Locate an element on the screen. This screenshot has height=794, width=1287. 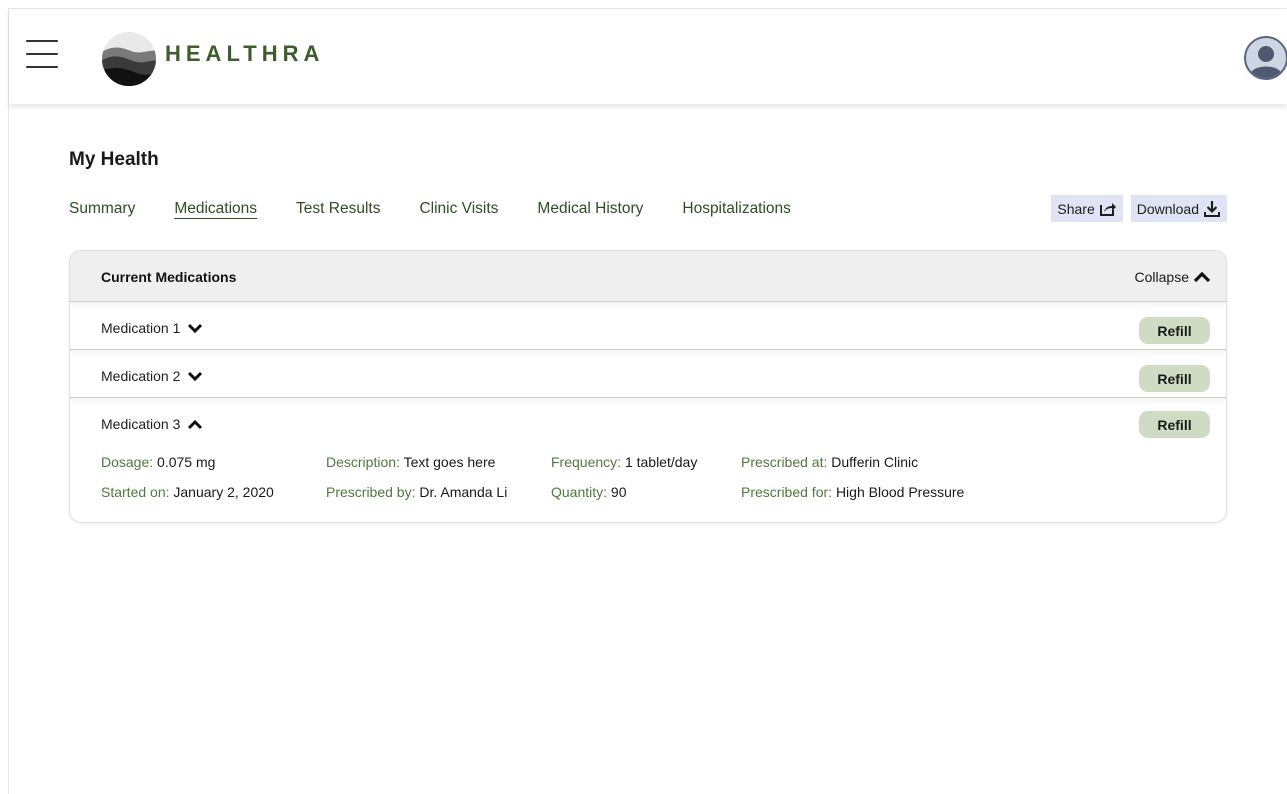
prescribed-at-value: Dufferin Clinic is located at coordinates (875, 462).